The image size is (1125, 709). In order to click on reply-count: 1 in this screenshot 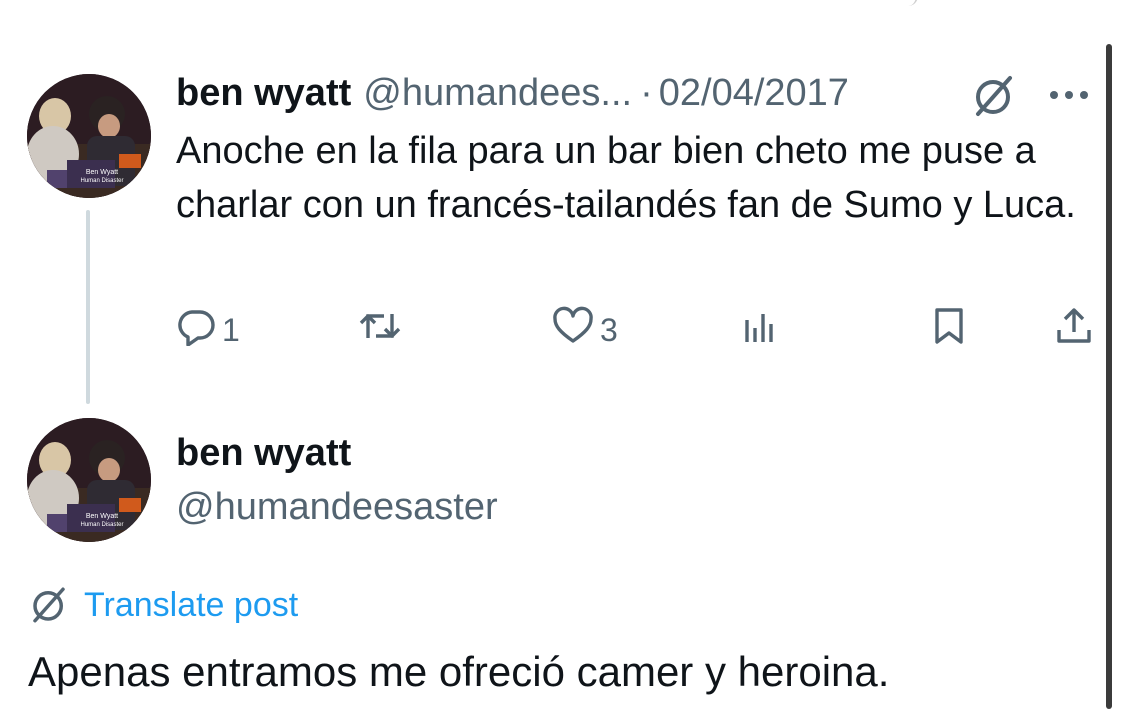, I will do `click(231, 329)`.